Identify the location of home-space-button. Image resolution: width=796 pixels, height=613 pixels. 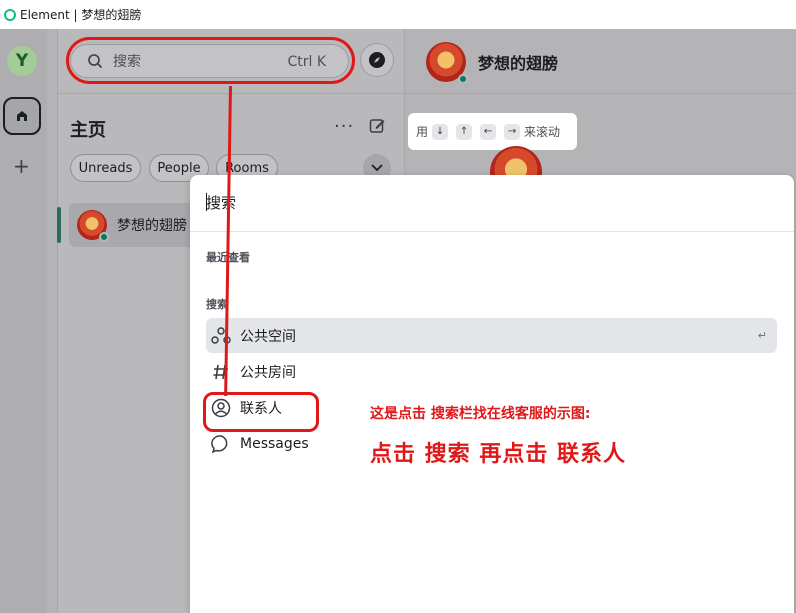
(22, 116).